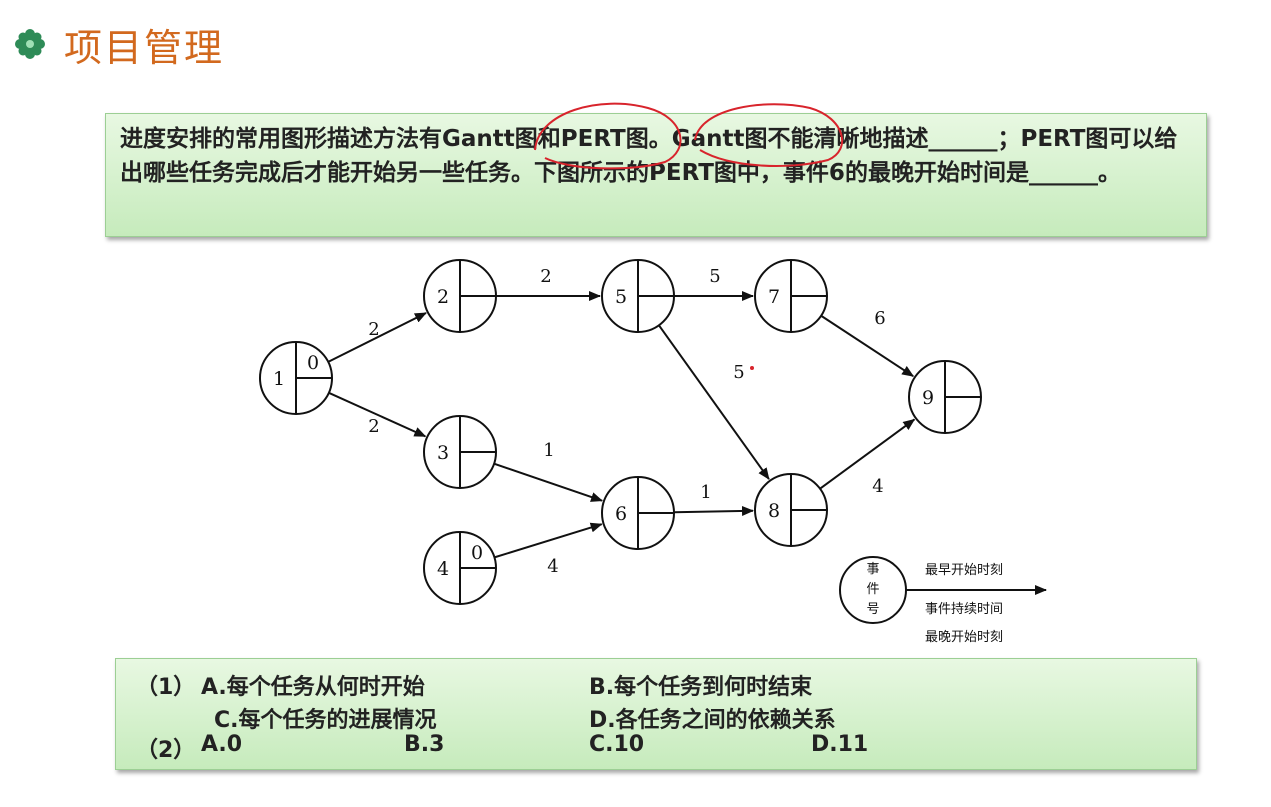  Describe the element at coordinates (548, 450) in the screenshot. I see `edge-label-3-6: 1` at that location.